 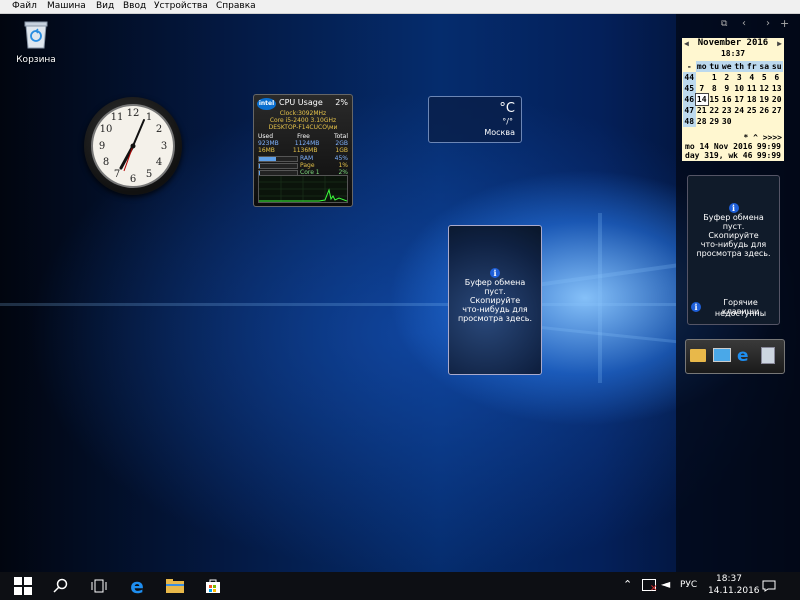 I want to click on calendar-week-row: 45 7 8 9 10 11 12 13, so click(x=733, y=88).